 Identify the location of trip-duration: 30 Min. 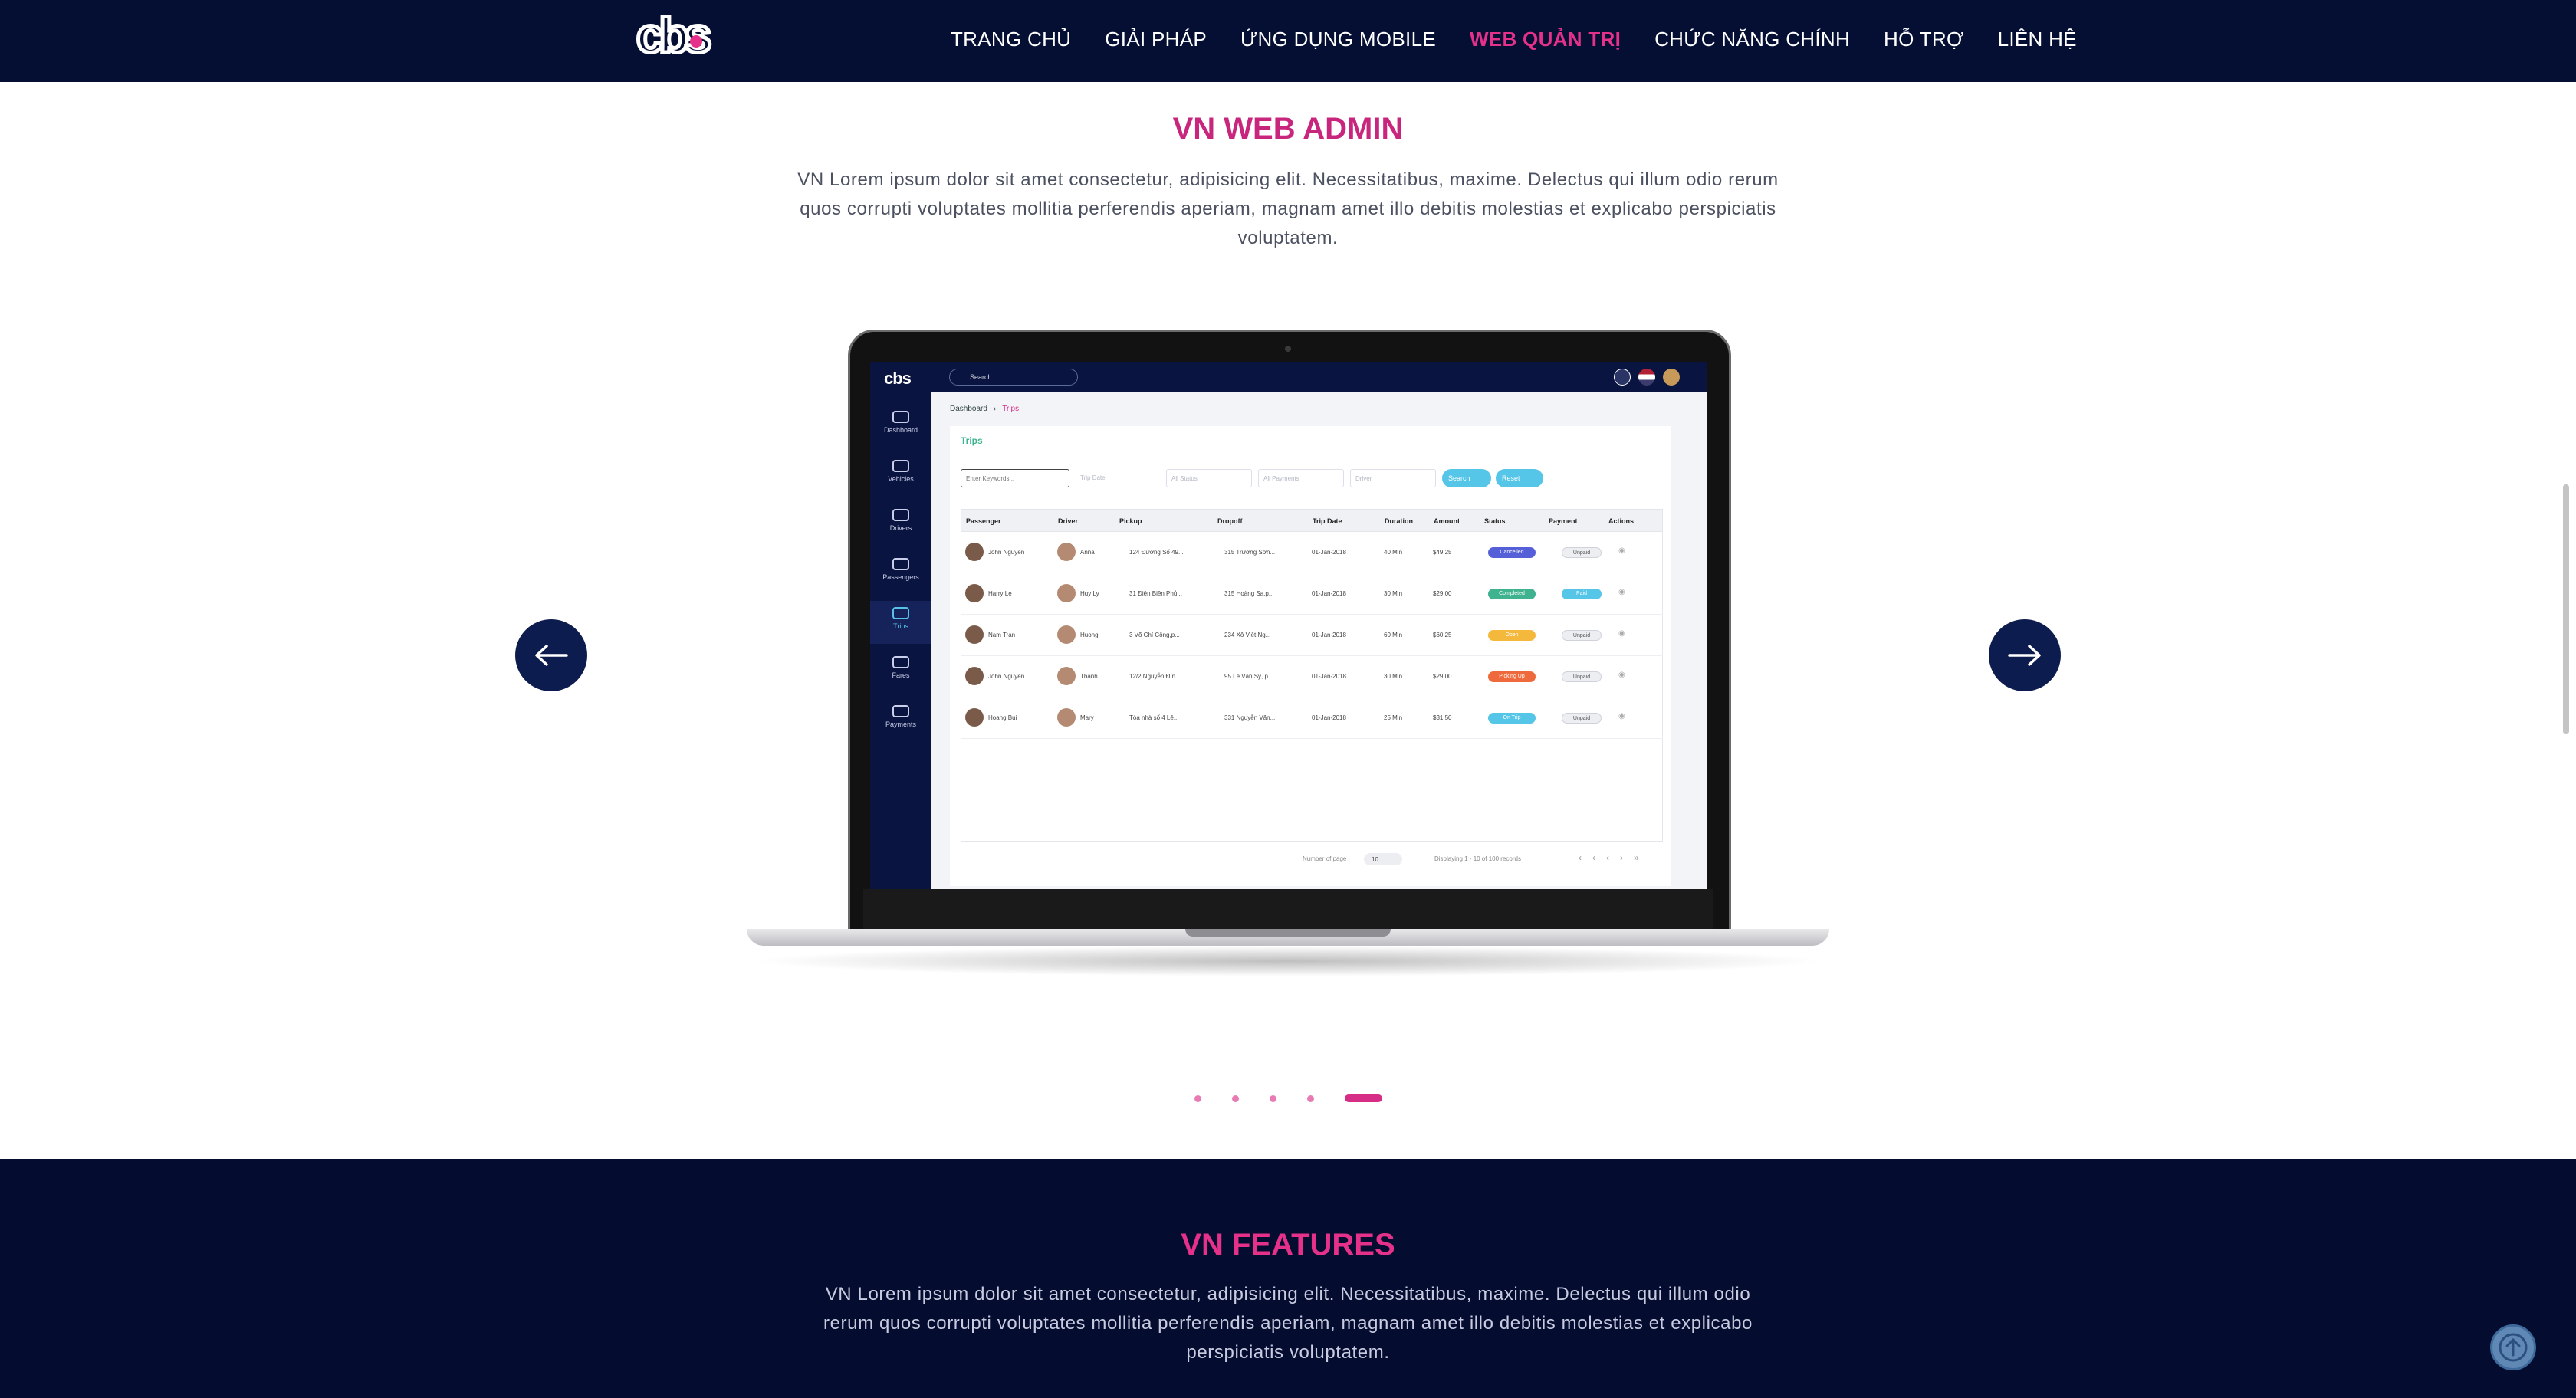
(1394, 676).